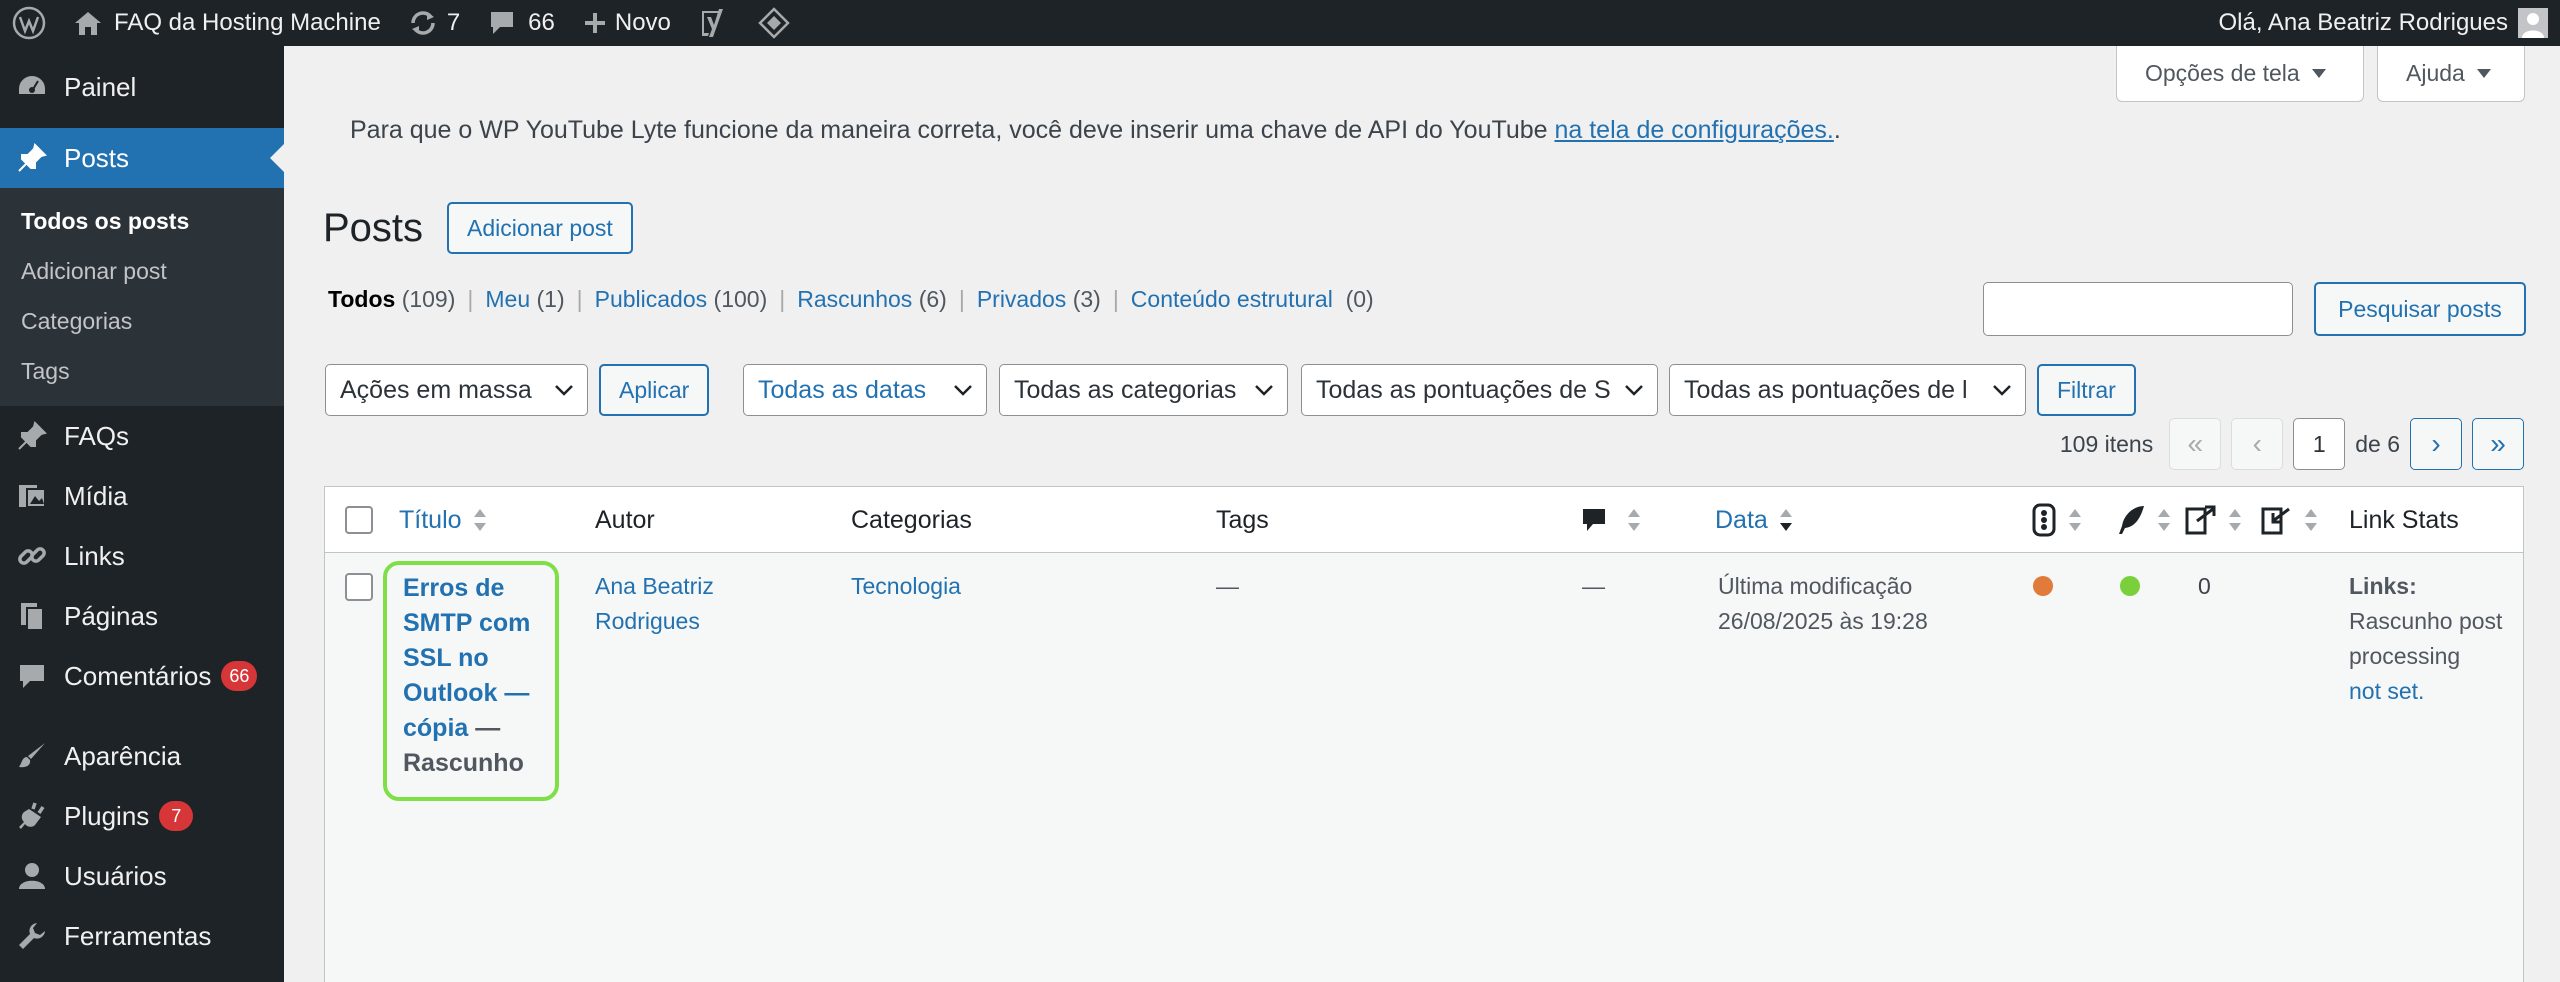  What do you see at coordinates (1847, 390) in the screenshot?
I see `readability-scores-select: Todas as pontuações de l` at bounding box center [1847, 390].